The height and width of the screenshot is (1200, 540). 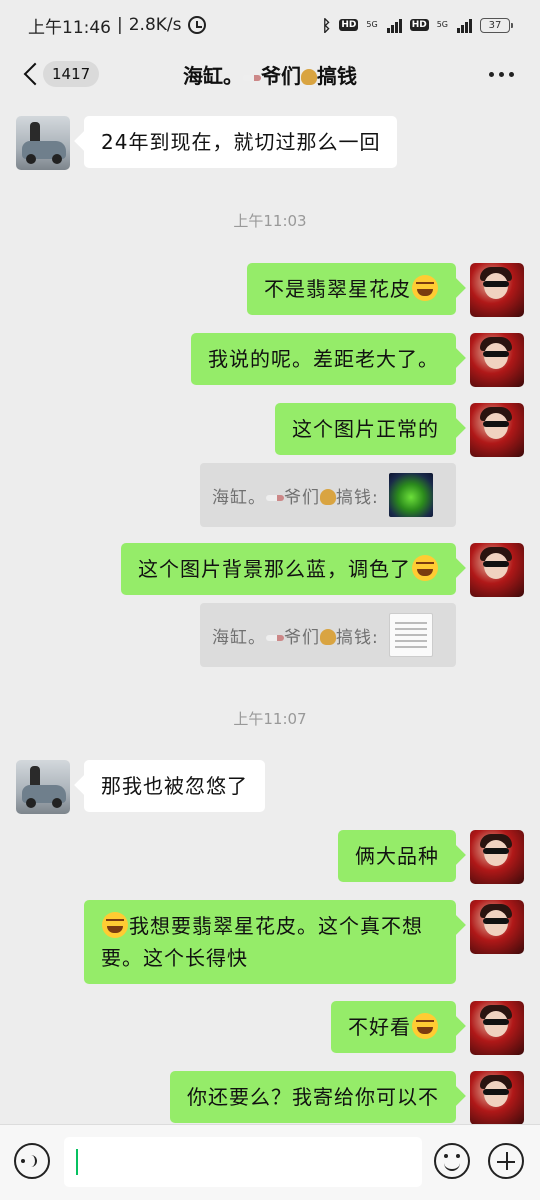 What do you see at coordinates (270, 942) in the screenshot?
I see `message-bubble: 我想要翡翠星花皮。这个真不想 要。这个长得快` at bounding box center [270, 942].